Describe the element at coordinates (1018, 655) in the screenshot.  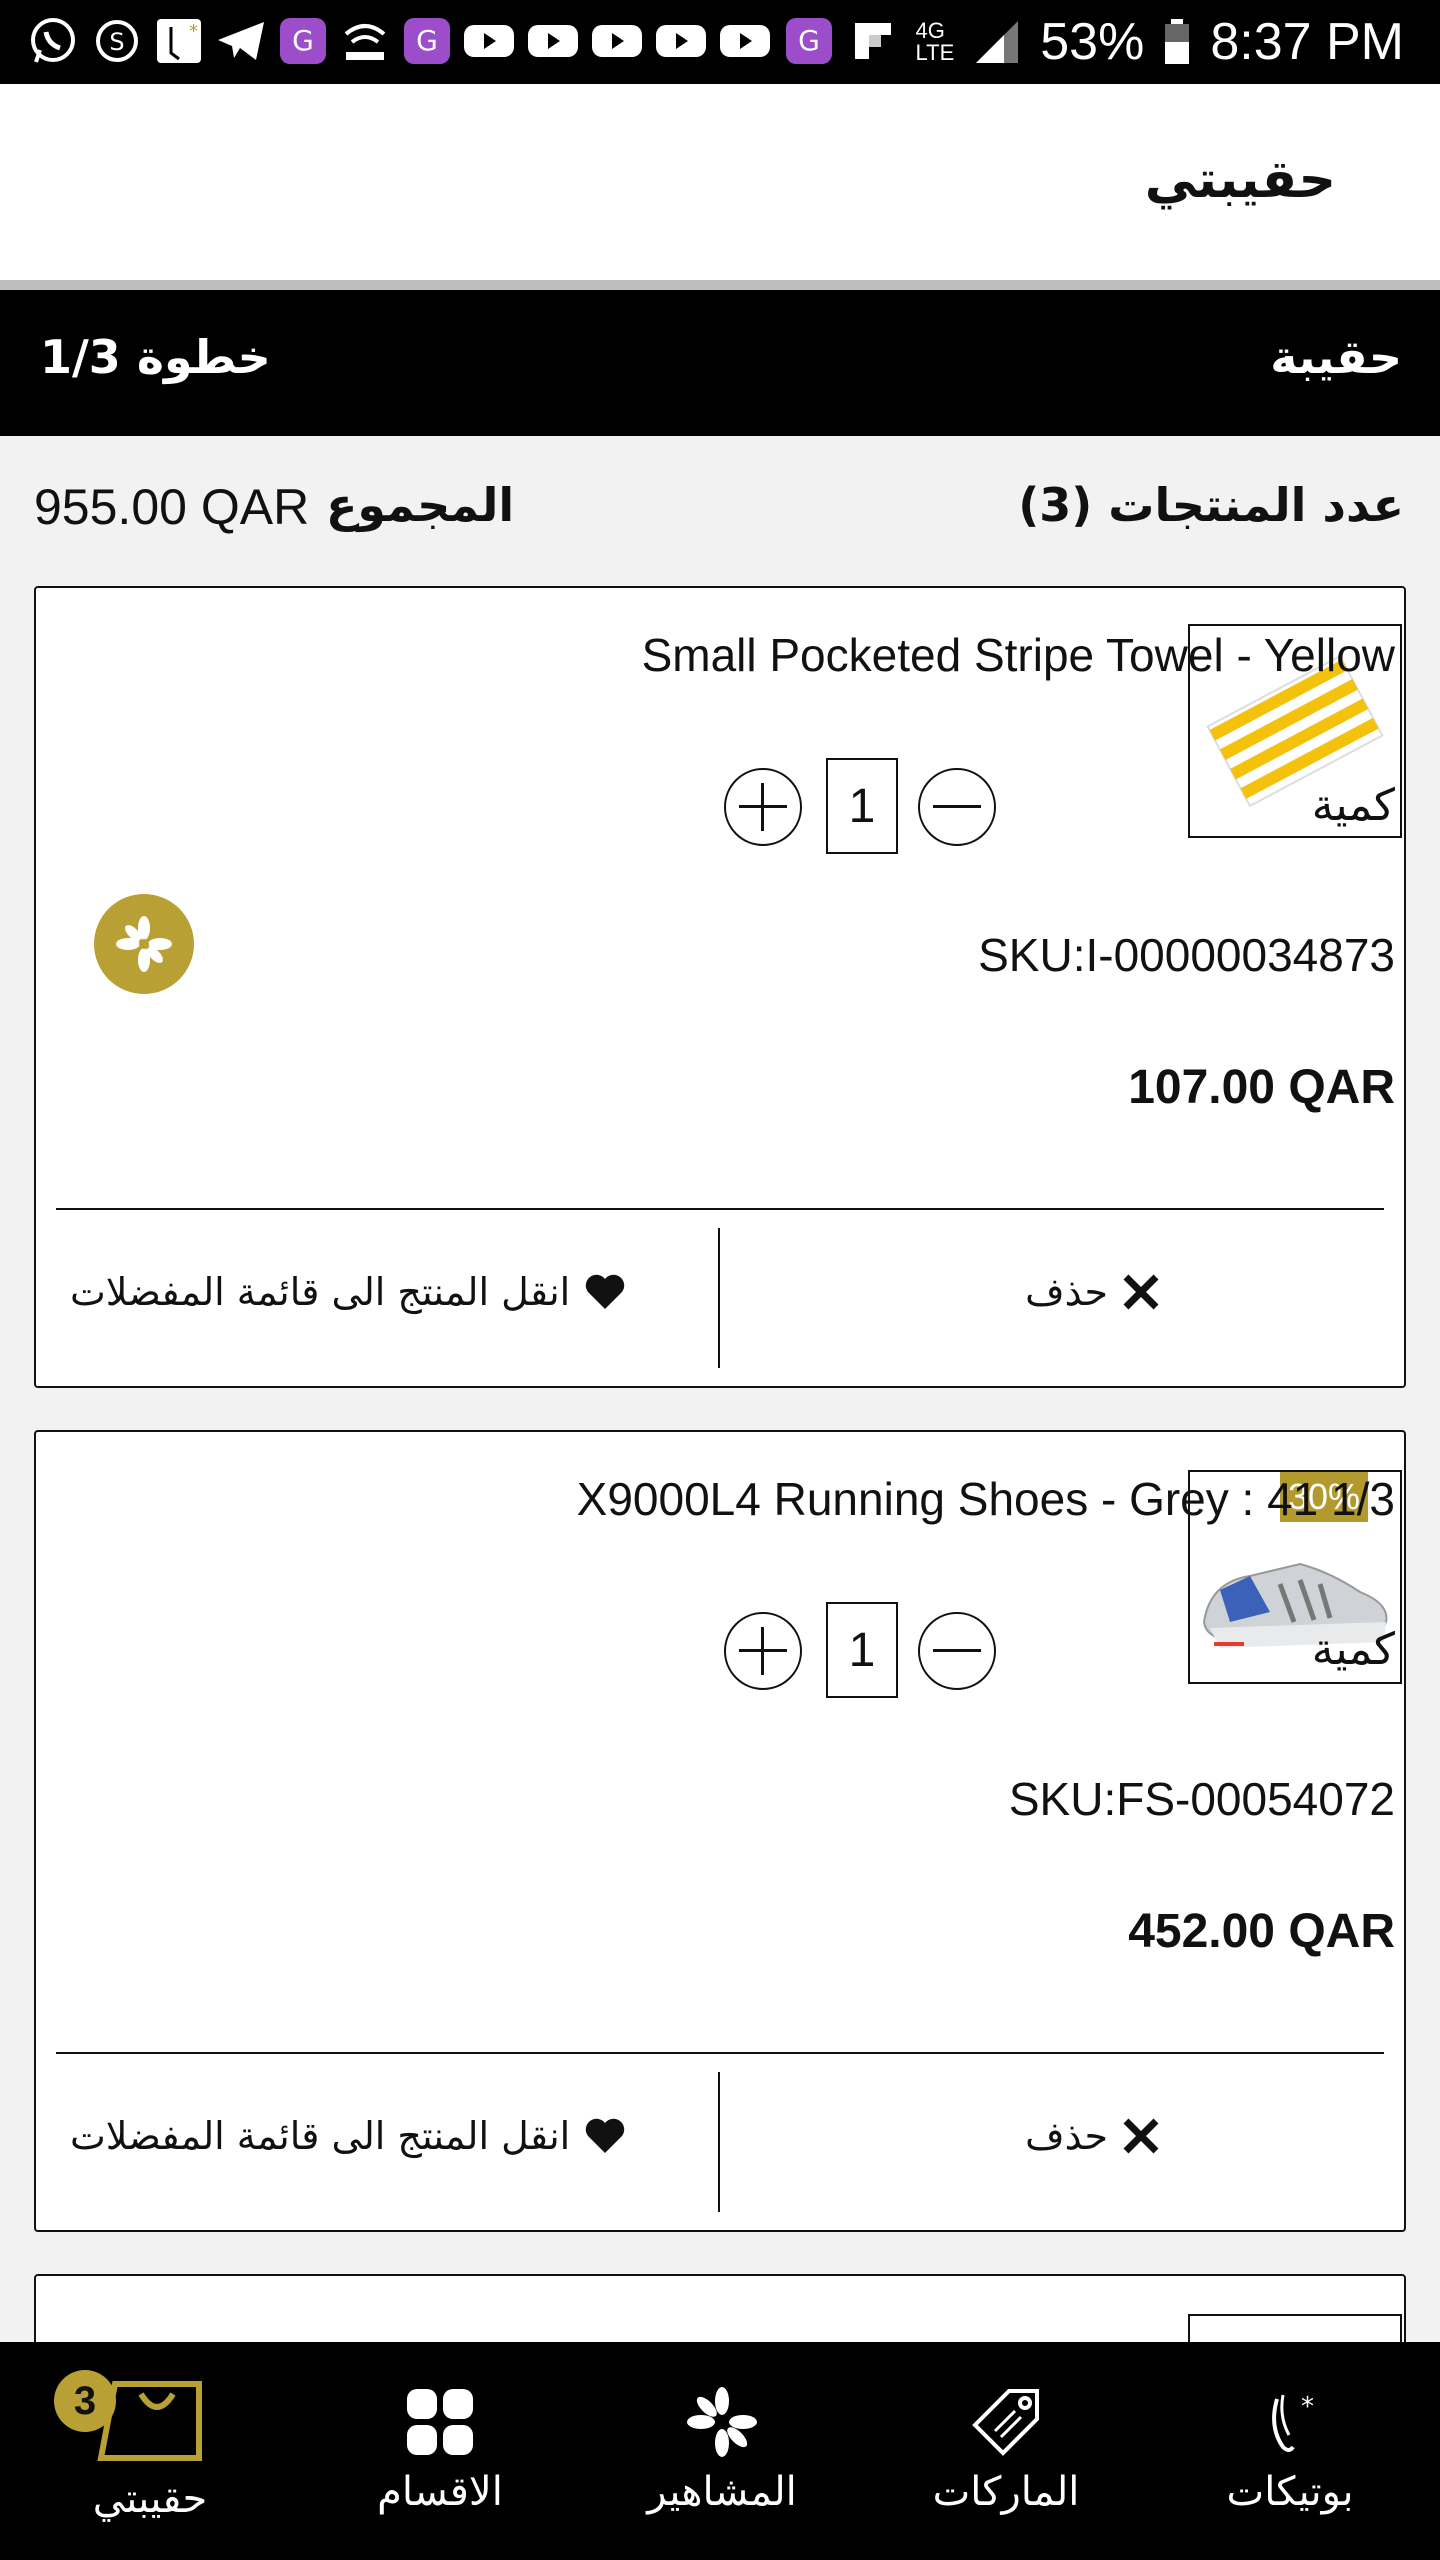
I see `product-title: Small Pocketed Stripe Towel - Yellow` at that location.